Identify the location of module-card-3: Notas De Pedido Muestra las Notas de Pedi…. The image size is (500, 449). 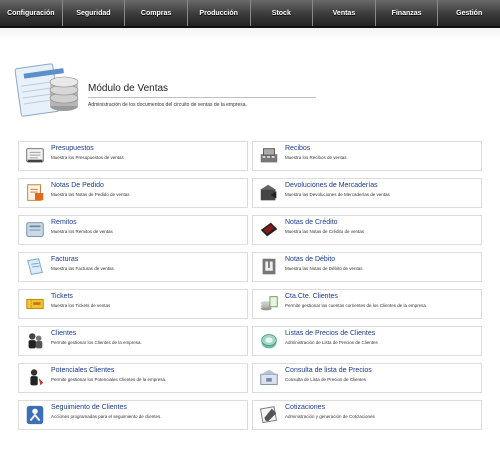
(133, 193).